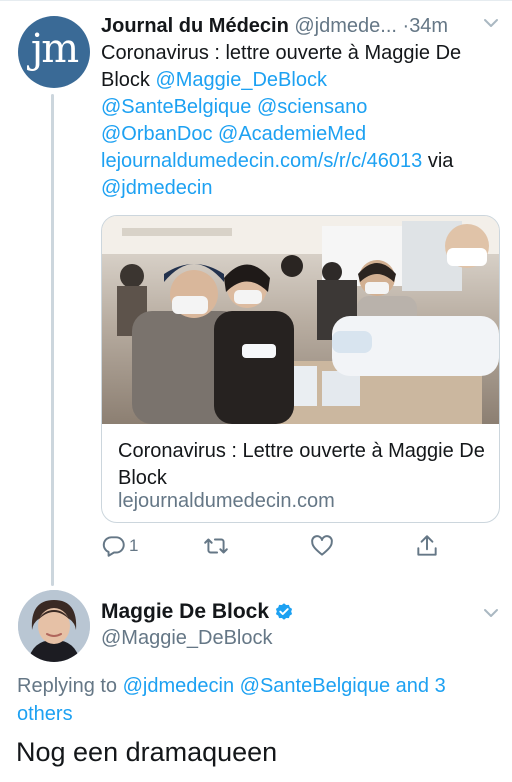 Image resolution: width=512 pixels, height=782 pixels. What do you see at coordinates (187, 638) in the screenshot?
I see `user-handle: @Maggie_DeBlock` at bounding box center [187, 638].